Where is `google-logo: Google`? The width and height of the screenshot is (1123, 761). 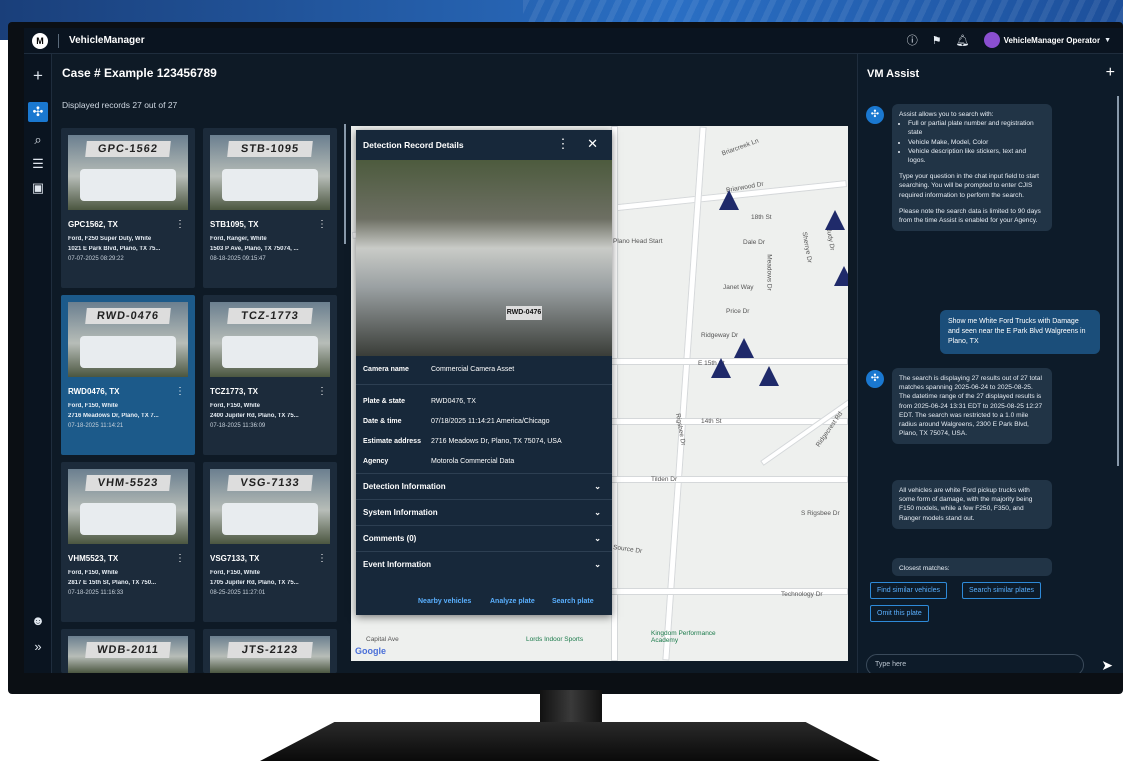
google-logo: Google is located at coordinates (370, 651).